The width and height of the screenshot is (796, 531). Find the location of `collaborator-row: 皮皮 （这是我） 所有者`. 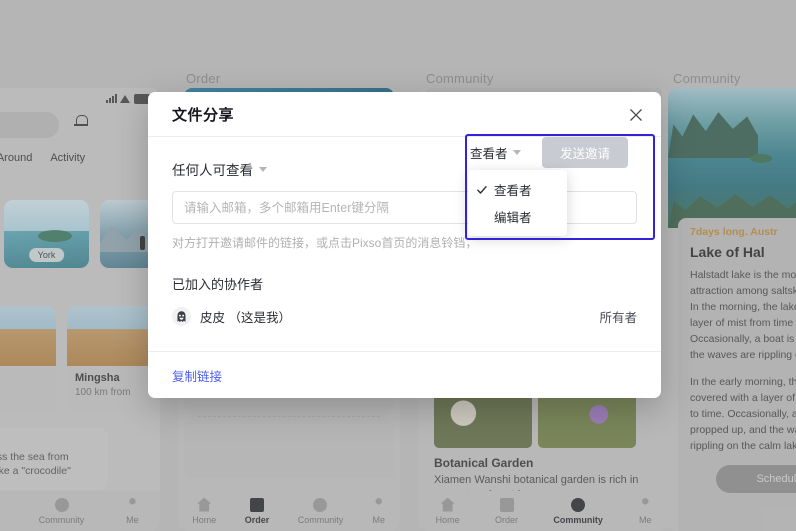

collaborator-row: 皮皮 （这是我） 所有者 is located at coordinates (404, 316).